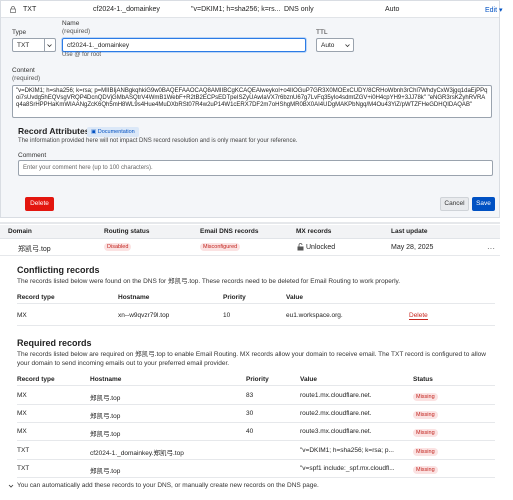  I want to click on record-name-cell: cf2024-1._domainkey, so click(126, 9).